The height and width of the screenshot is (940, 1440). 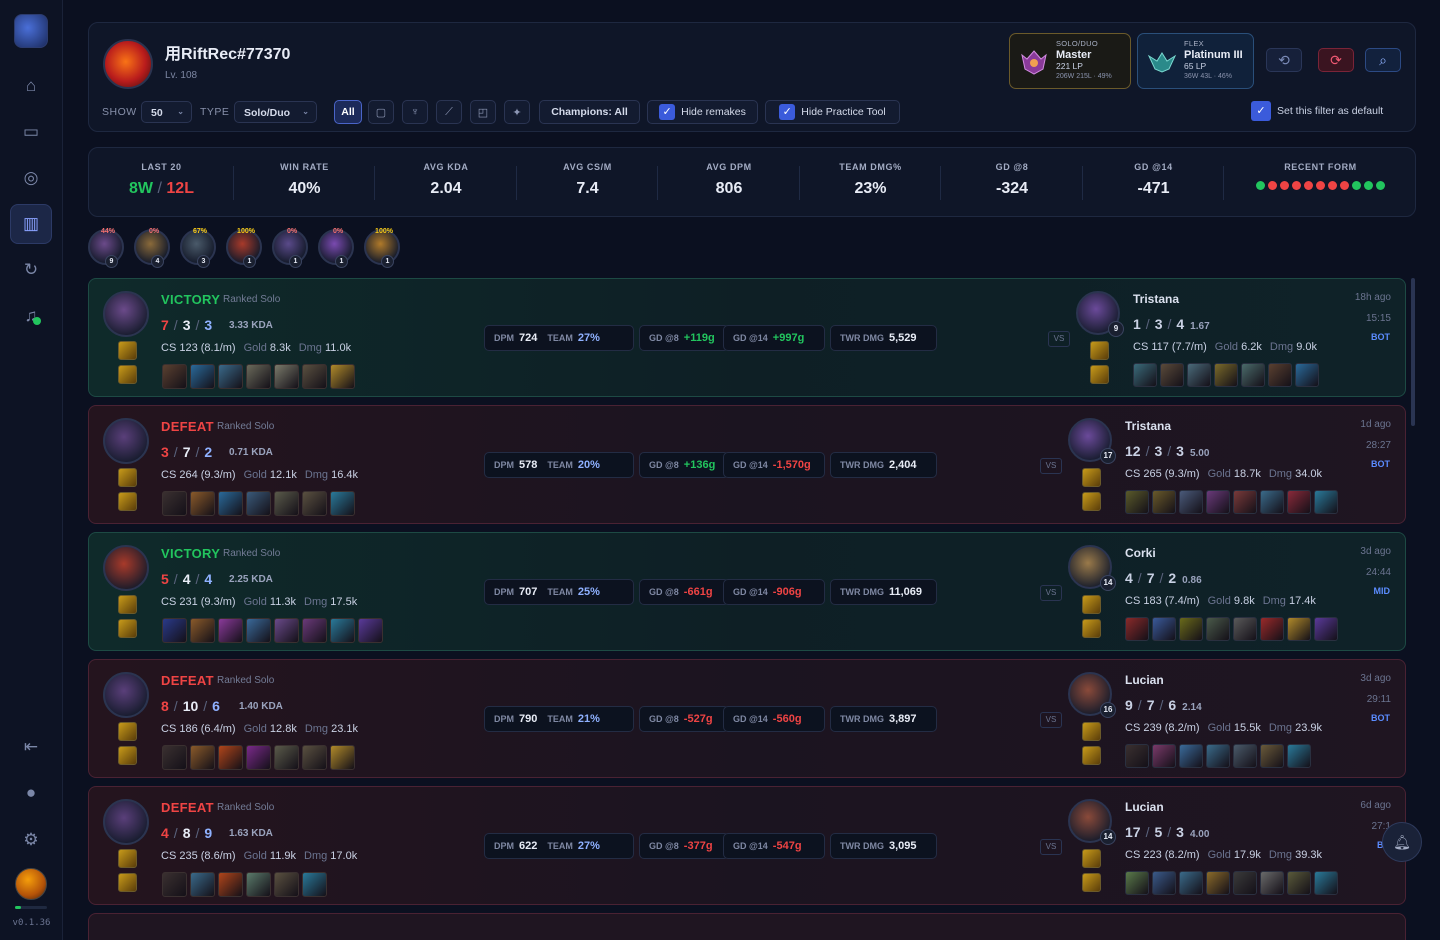 What do you see at coordinates (106, 248) in the screenshot?
I see `champion-strip-item: 44% 9` at bounding box center [106, 248].